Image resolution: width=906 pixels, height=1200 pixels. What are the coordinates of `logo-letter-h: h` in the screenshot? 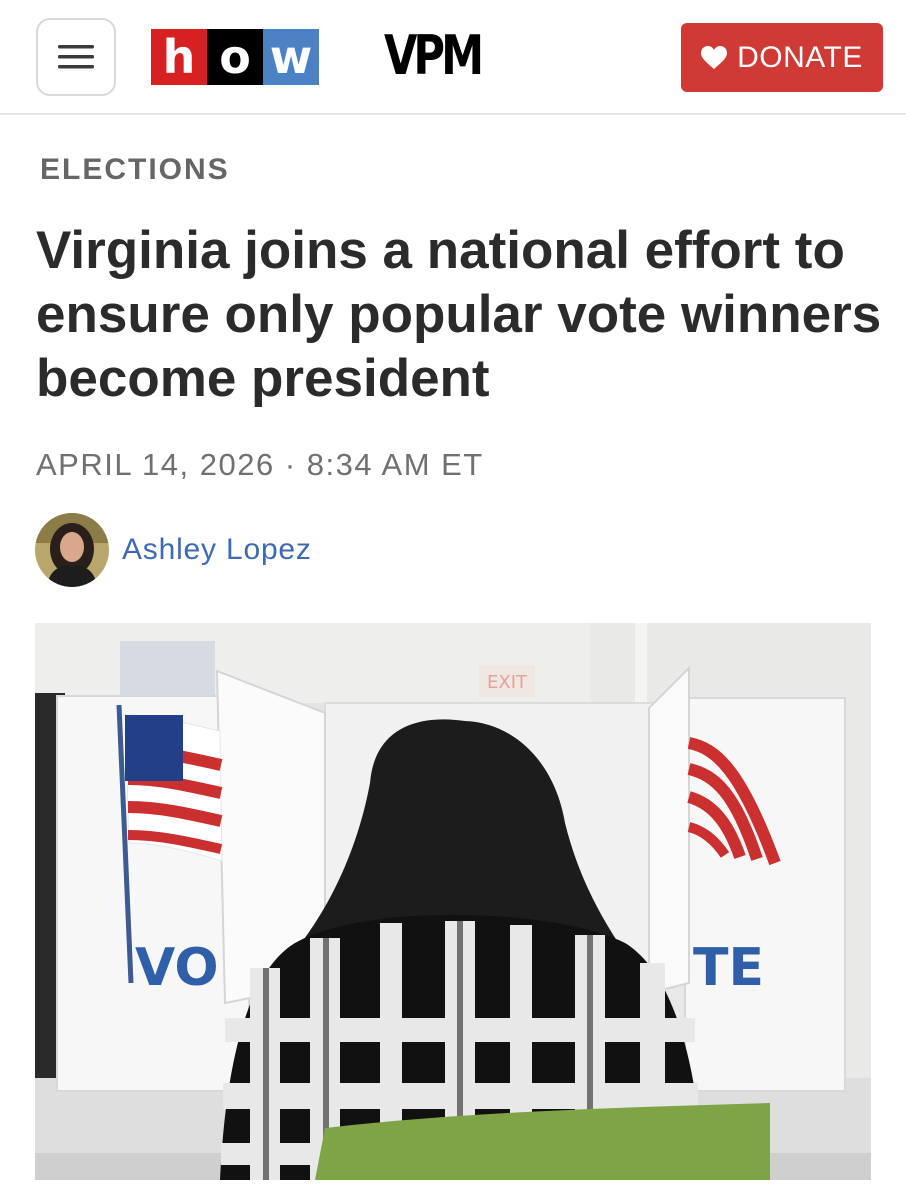 It's located at (179, 57).